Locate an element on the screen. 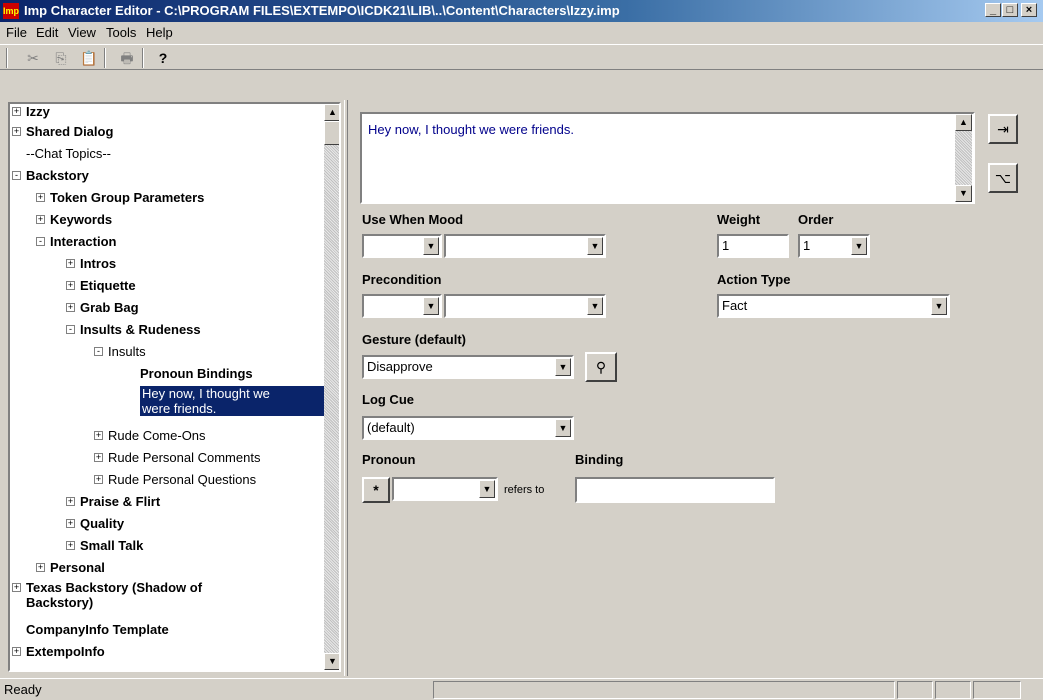  menu-file: File is located at coordinates (16, 32).